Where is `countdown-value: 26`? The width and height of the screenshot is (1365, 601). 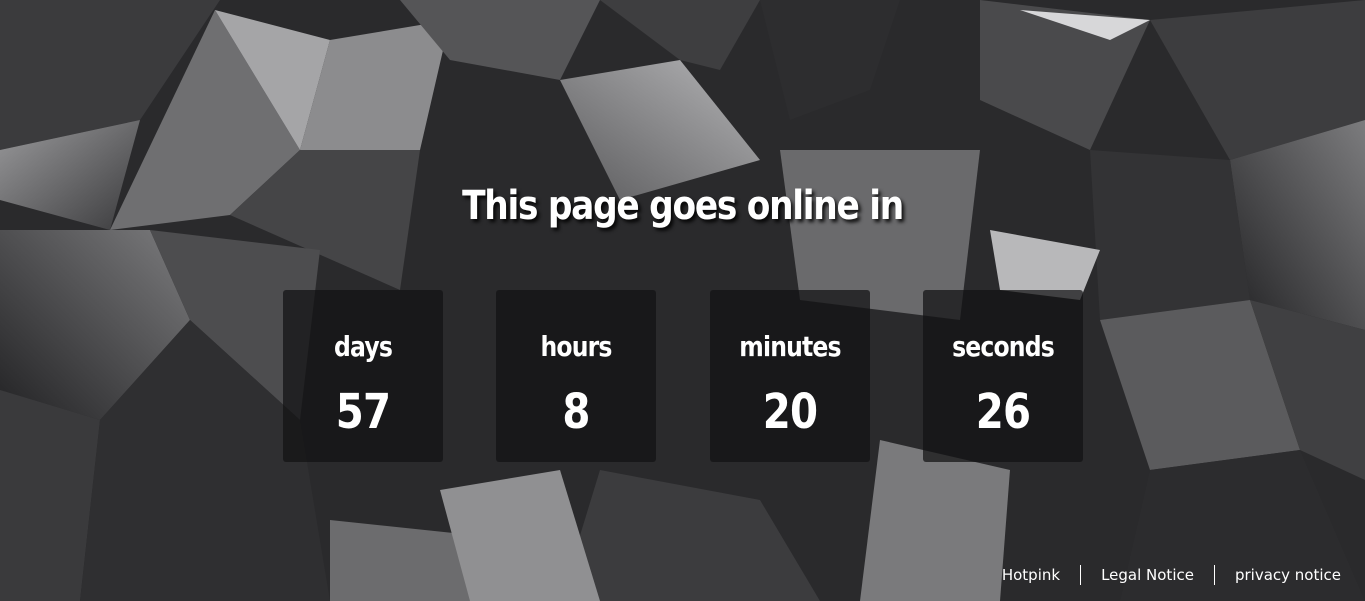
countdown-value: 26 is located at coordinates (1003, 412).